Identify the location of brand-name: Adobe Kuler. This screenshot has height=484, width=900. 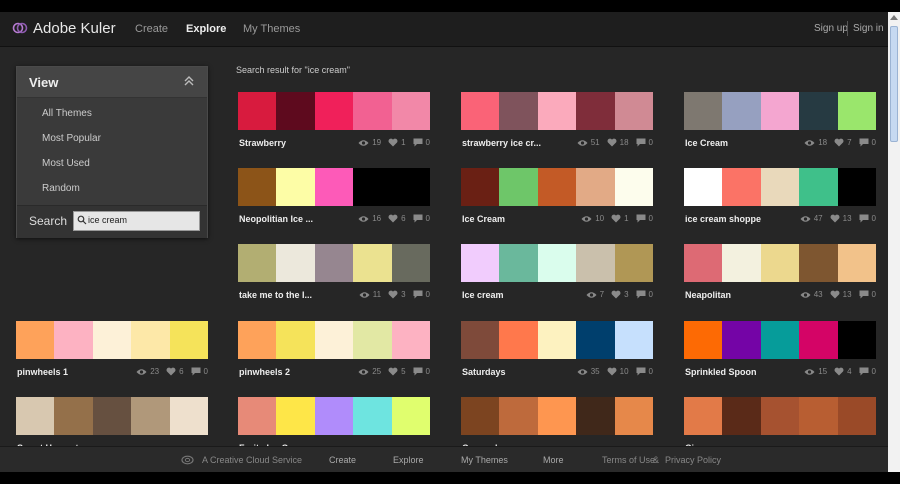
(74, 28).